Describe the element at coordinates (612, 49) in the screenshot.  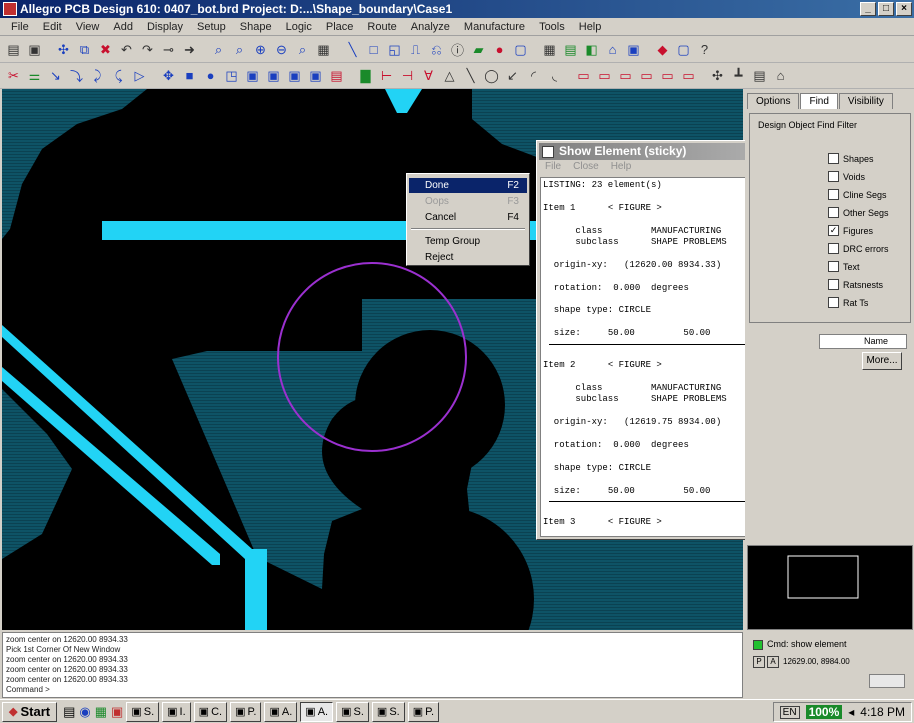
I see `3d-view-icon: ⌂` at that location.